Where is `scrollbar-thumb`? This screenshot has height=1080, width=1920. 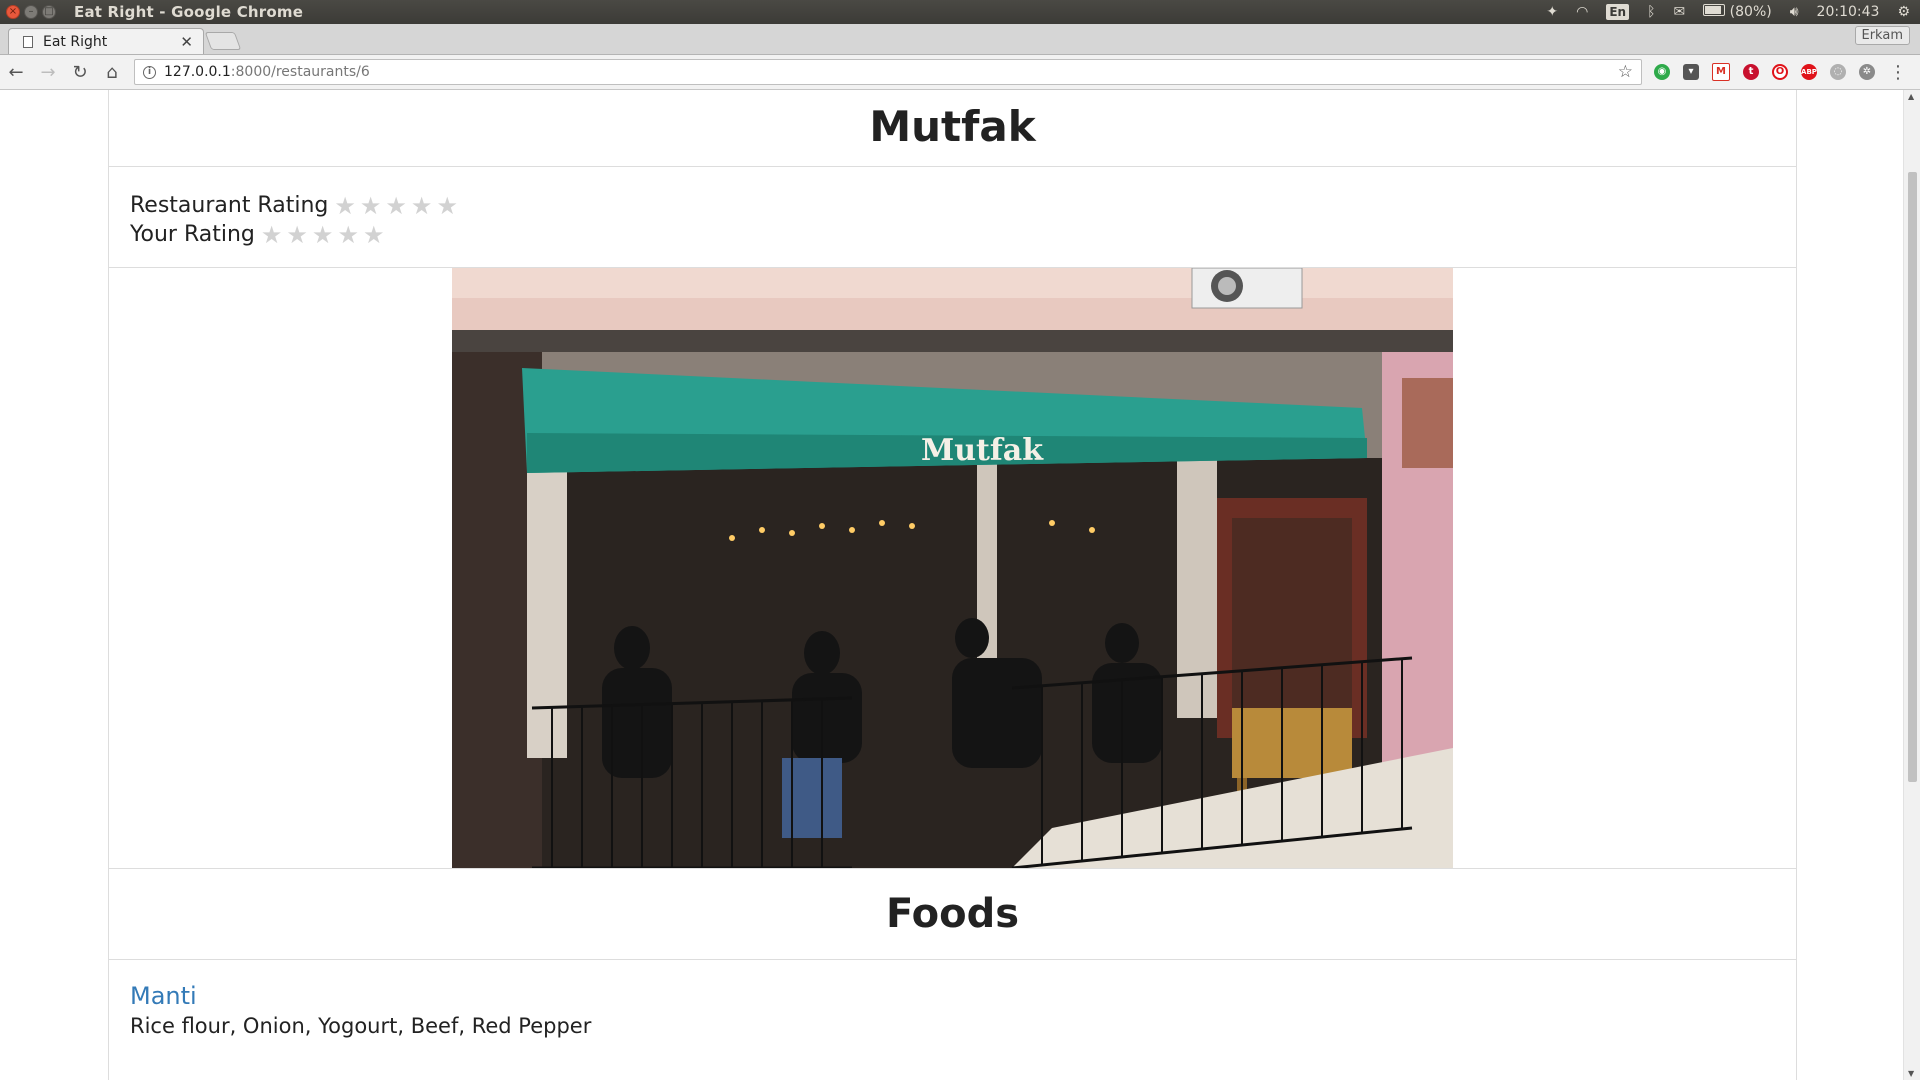
scrollbar-thumb is located at coordinates (1912, 477).